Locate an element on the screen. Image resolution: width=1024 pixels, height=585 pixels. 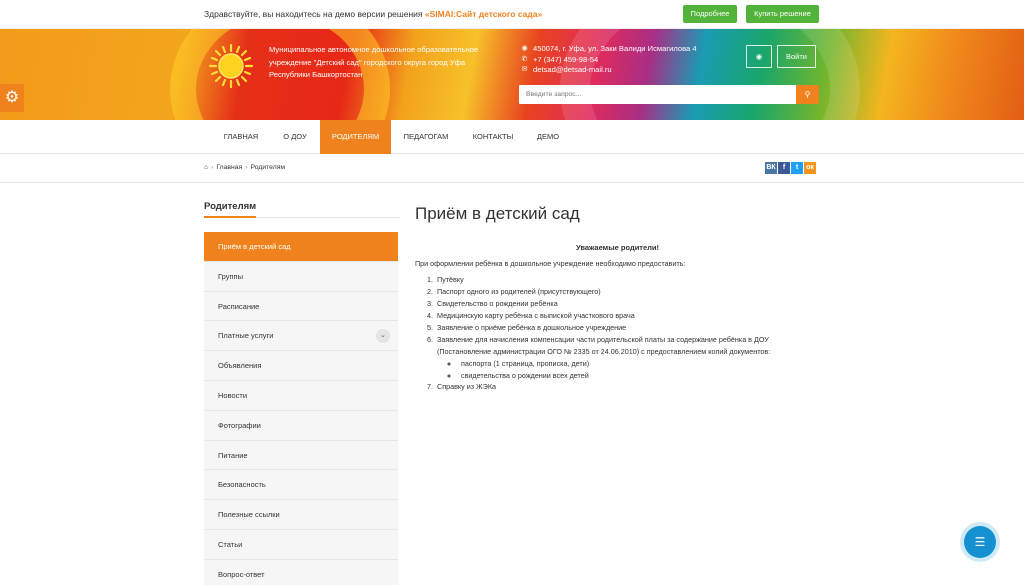
sidebar-item-safety: Безопасность is located at coordinates (301, 485).